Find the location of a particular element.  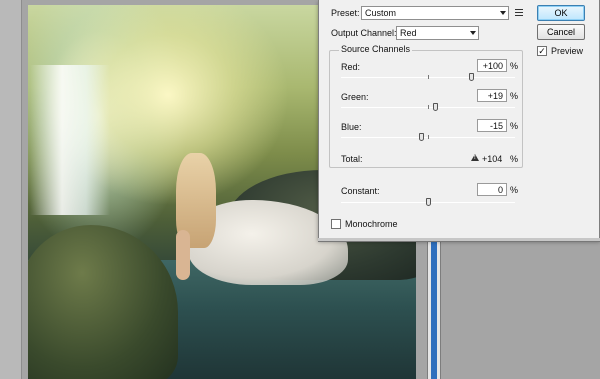

preview-label: Preview is located at coordinates (567, 51).